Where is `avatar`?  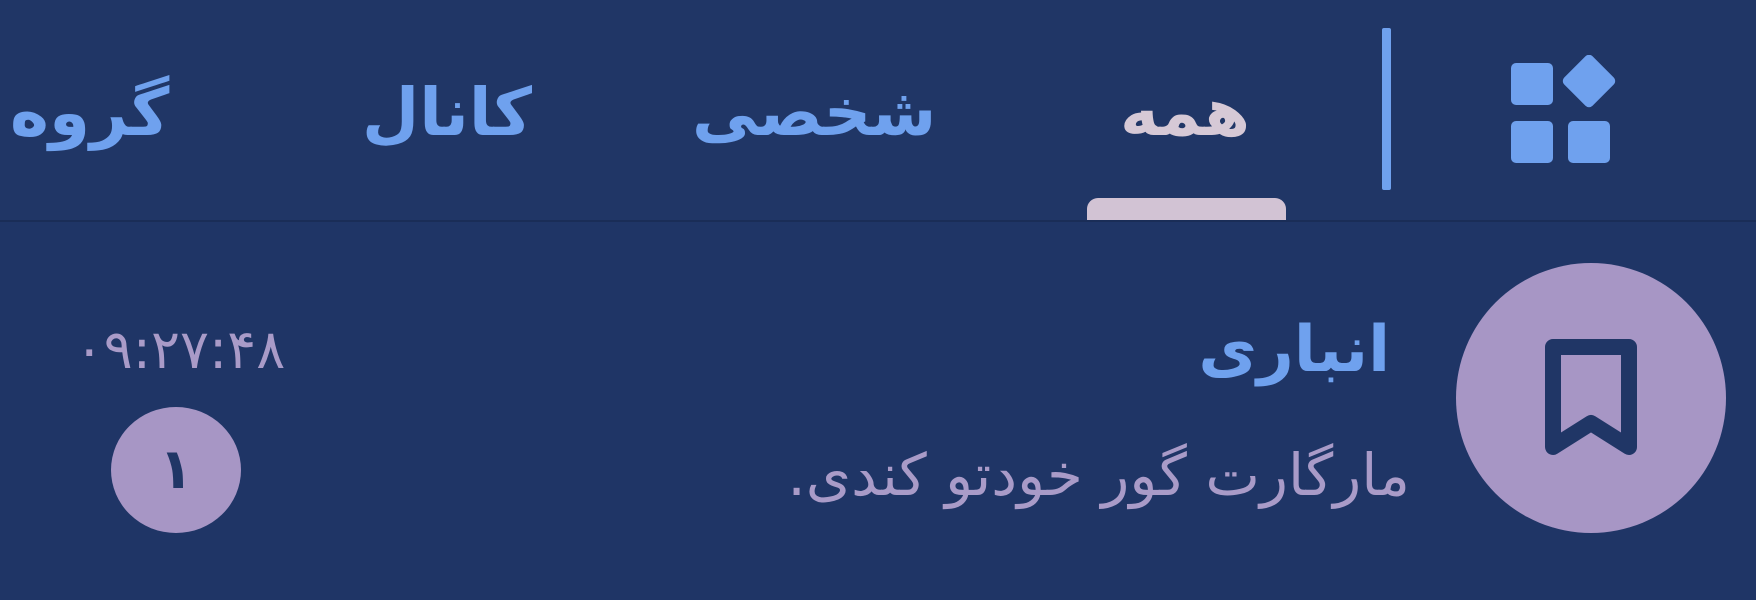
avatar is located at coordinates (1591, 398).